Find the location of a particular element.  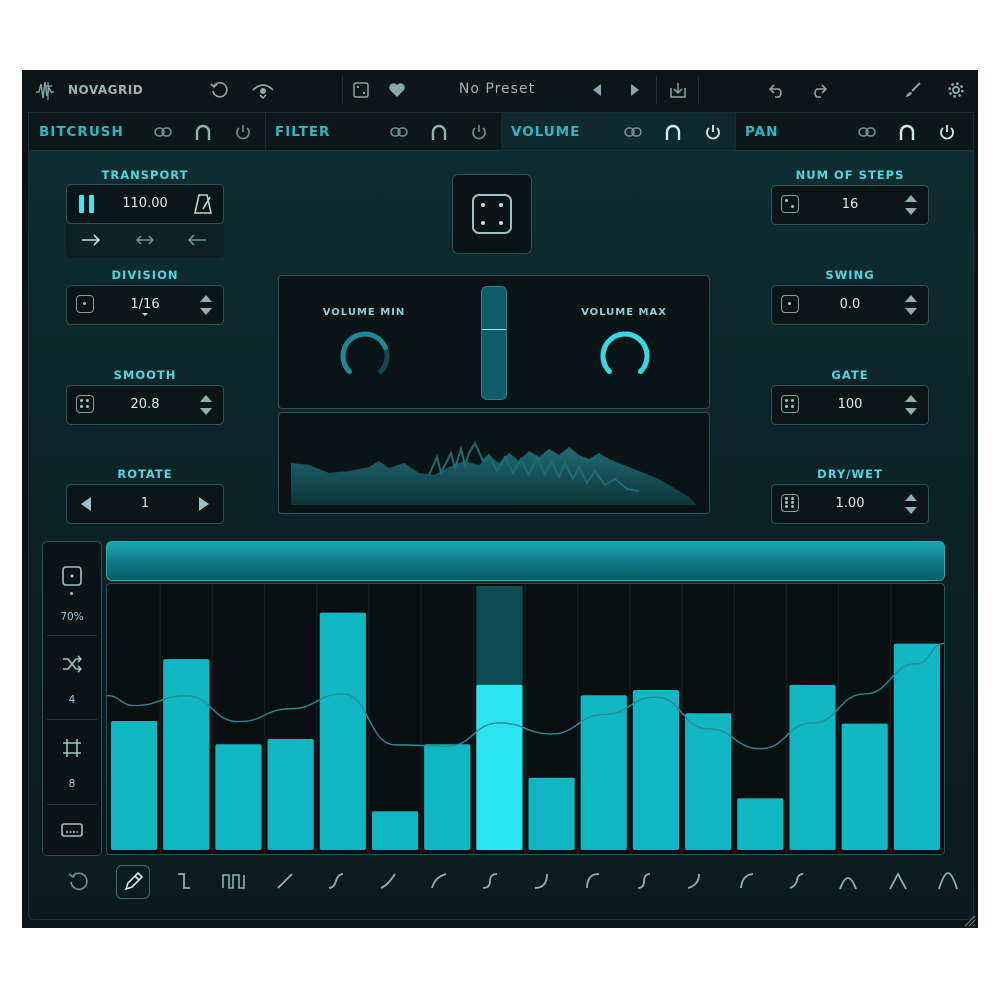

paint-brush-icon is located at coordinates (913, 90).